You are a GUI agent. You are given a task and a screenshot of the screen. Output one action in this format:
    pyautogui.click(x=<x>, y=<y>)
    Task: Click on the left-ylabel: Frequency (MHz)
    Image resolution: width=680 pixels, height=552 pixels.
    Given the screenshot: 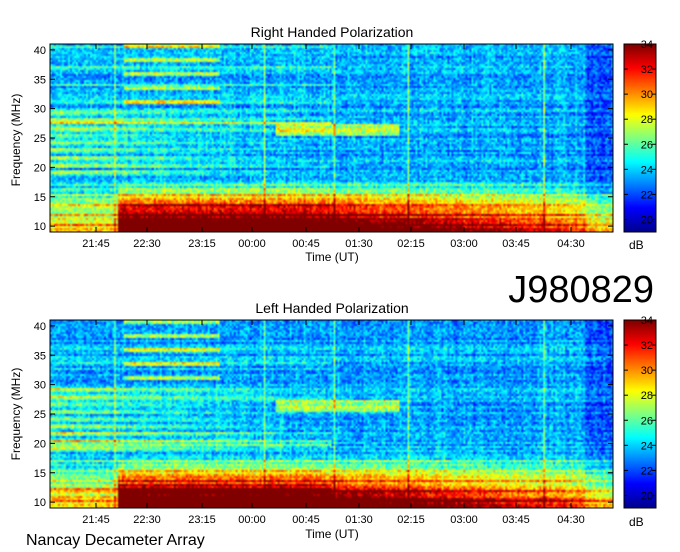 What is the action you would take?
    pyautogui.click(x=16, y=414)
    